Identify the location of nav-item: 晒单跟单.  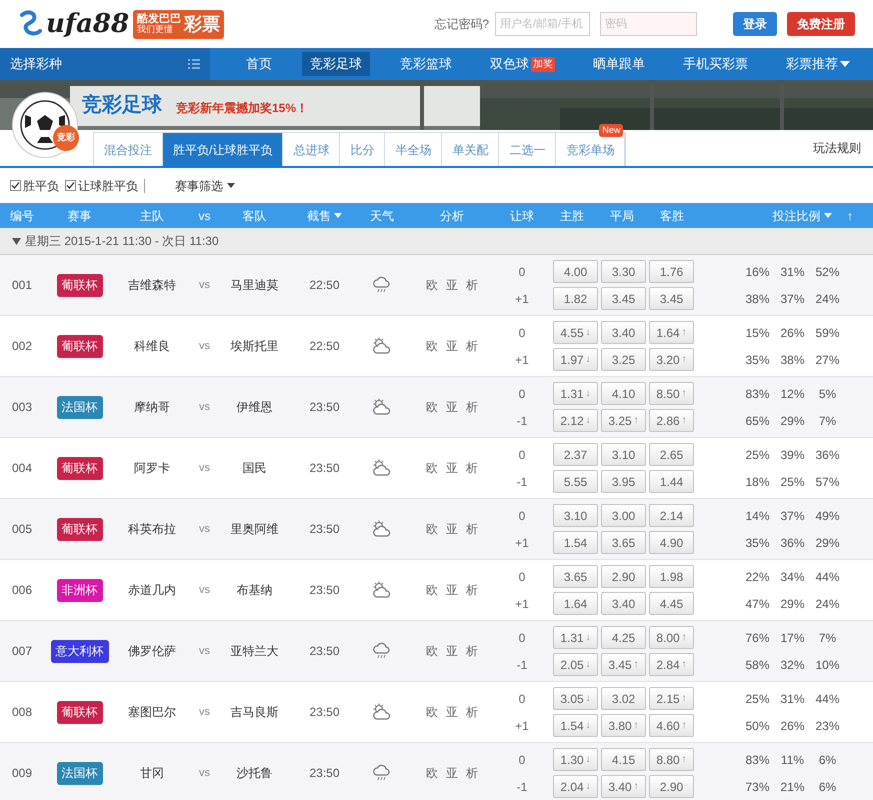
(619, 64).